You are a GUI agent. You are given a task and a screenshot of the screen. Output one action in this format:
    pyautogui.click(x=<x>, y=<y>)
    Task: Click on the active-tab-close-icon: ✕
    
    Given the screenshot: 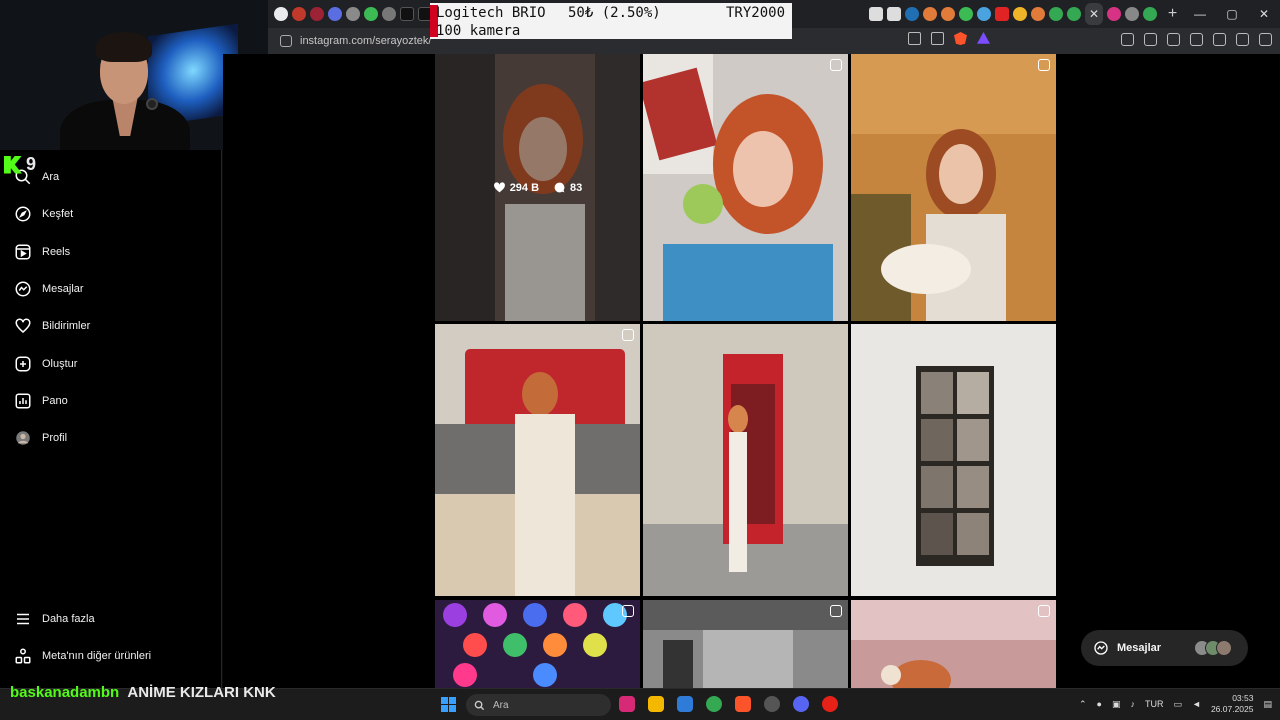 What is the action you would take?
    pyautogui.click(x=1094, y=14)
    